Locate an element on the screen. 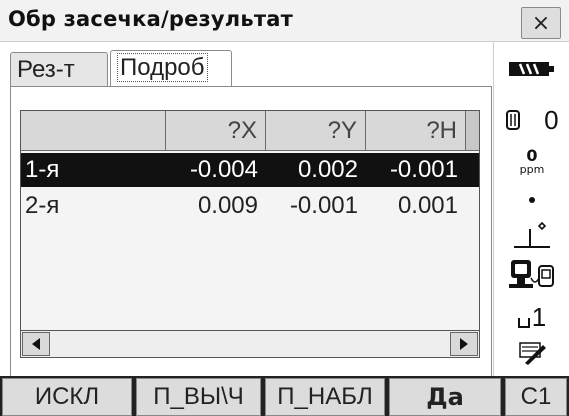  close-icon: × is located at coordinates (541, 23).